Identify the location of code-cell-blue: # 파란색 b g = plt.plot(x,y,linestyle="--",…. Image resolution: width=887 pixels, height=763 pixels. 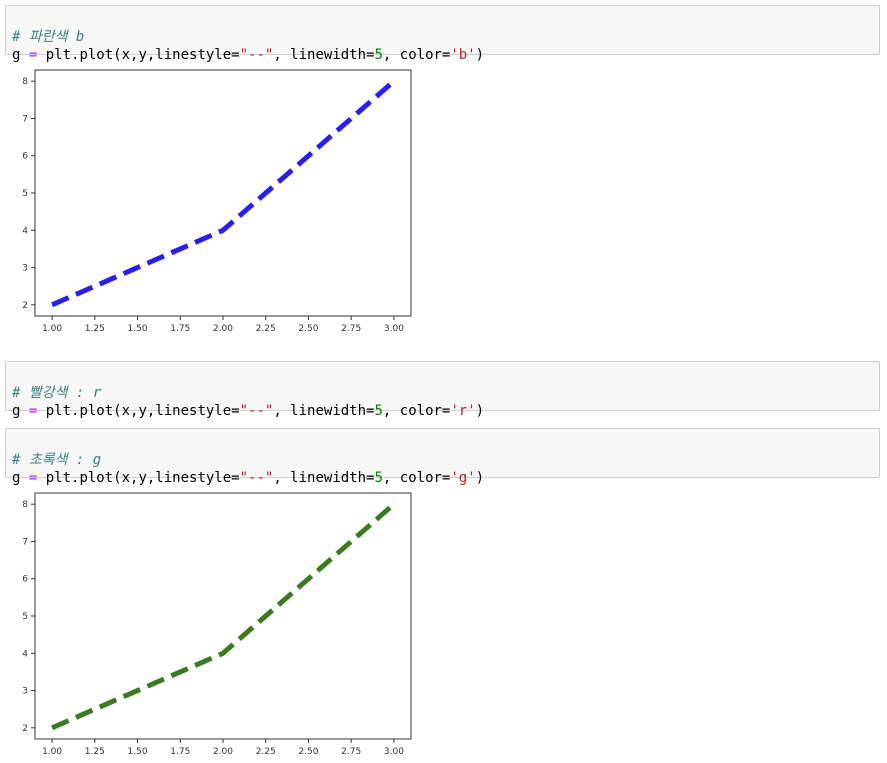
(442, 34).